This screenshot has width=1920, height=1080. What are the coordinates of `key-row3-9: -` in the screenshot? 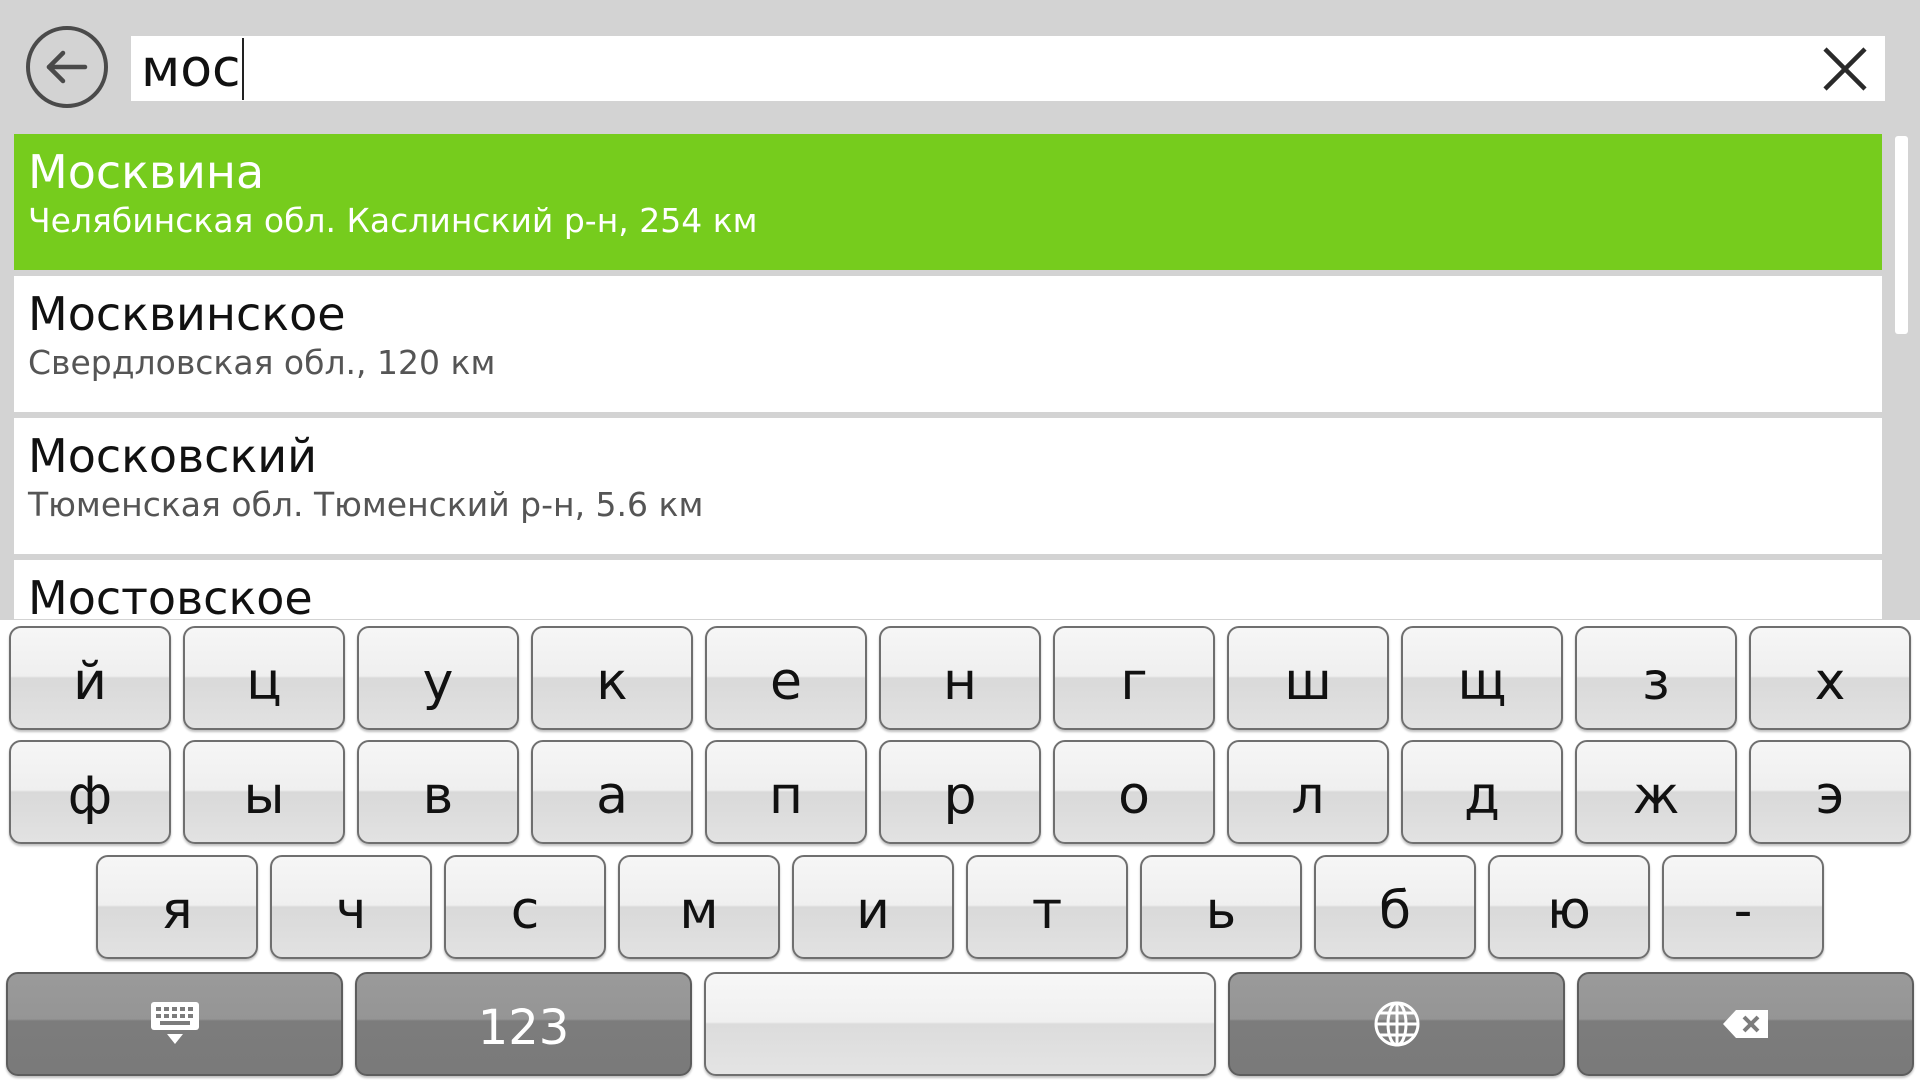 It's located at (1743, 907).